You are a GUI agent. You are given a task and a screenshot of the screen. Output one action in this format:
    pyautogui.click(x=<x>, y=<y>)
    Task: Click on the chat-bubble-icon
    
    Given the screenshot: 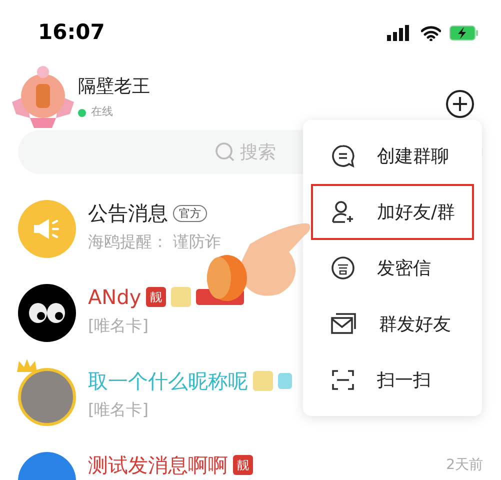 What is the action you would take?
    pyautogui.click(x=343, y=156)
    